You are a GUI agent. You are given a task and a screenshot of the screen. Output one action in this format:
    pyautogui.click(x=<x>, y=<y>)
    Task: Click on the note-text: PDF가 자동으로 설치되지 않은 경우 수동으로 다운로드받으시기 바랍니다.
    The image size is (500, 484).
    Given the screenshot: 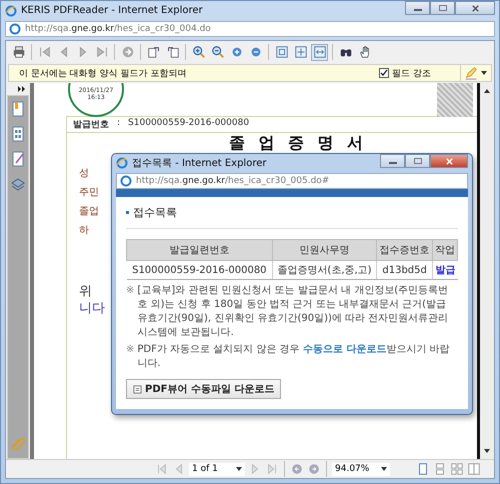 What is the action you would take?
    pyautogui.click(x=293, y=357)
    